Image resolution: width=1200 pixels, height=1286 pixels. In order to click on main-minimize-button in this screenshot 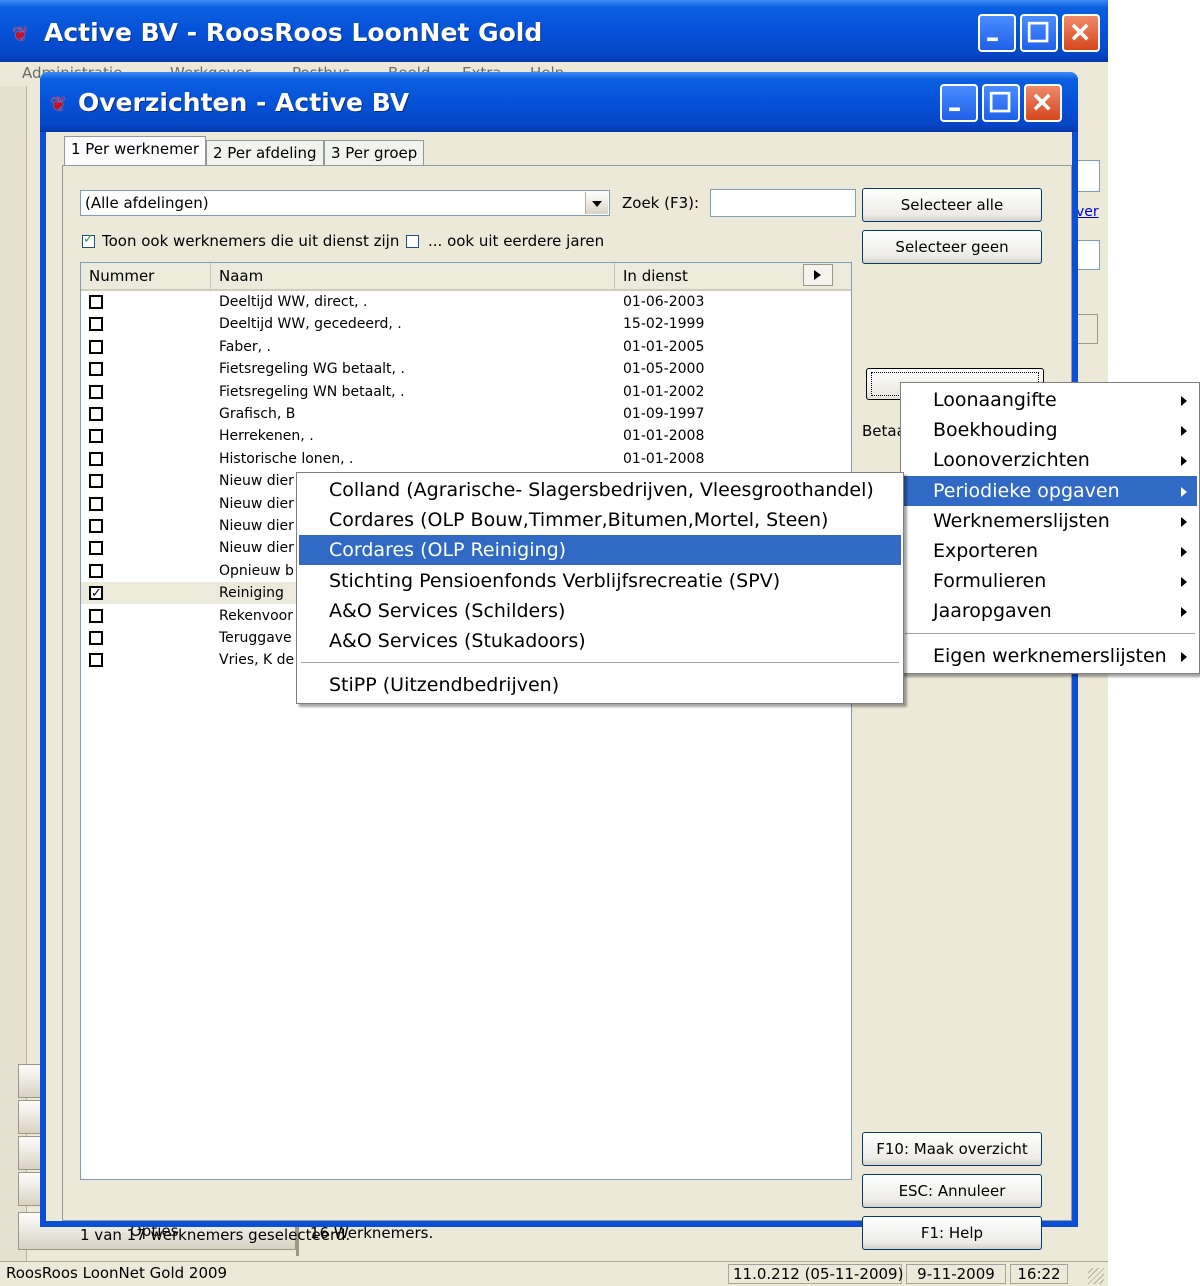, I will do `click(997, 33)`.